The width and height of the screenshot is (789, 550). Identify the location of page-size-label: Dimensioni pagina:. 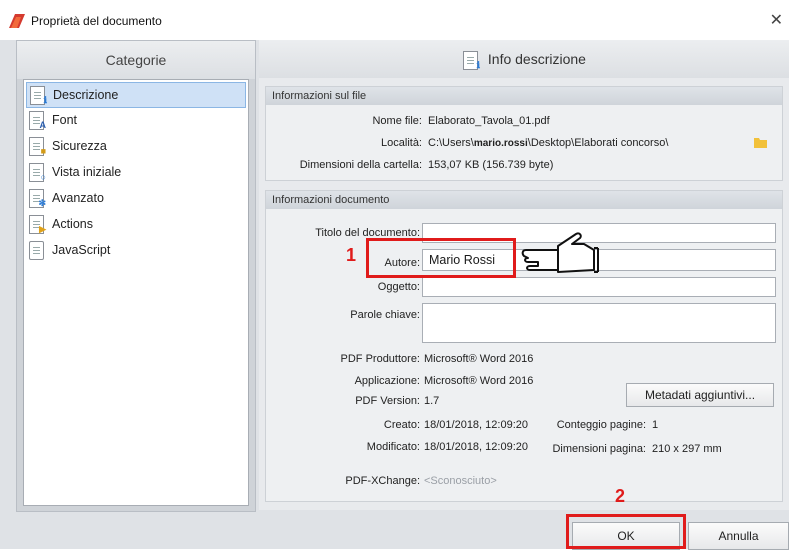
(599, 449).